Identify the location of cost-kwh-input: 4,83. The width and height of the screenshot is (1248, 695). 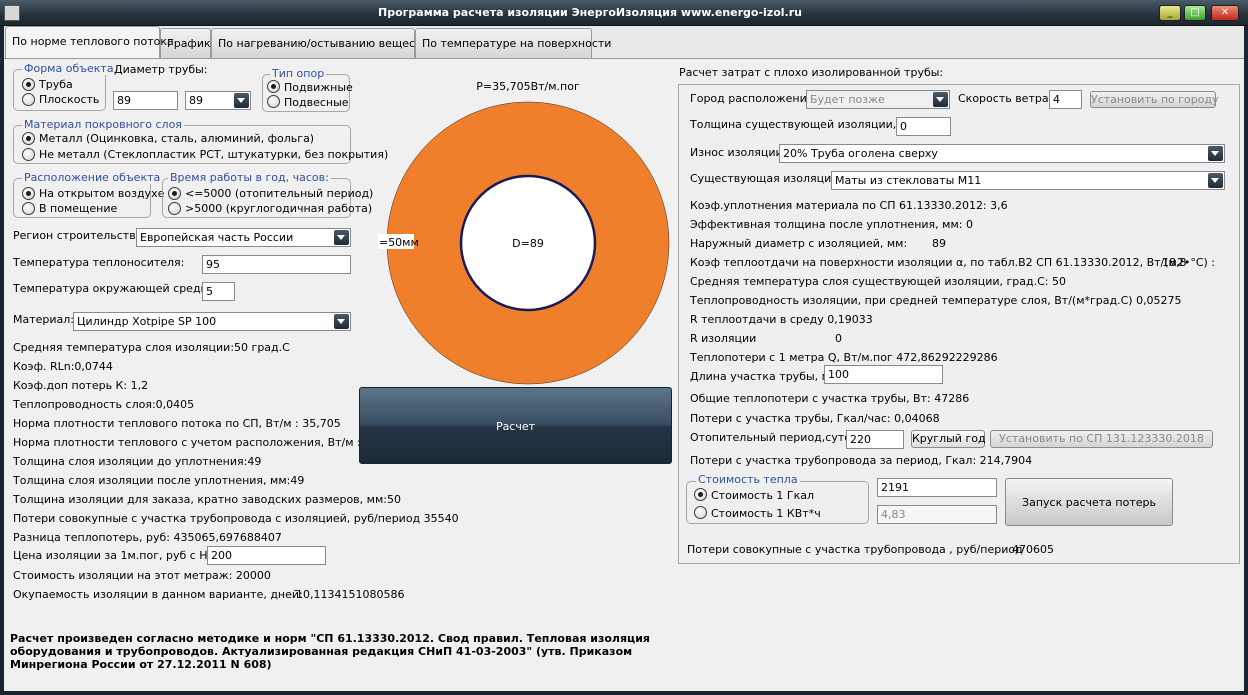
(937, 514).